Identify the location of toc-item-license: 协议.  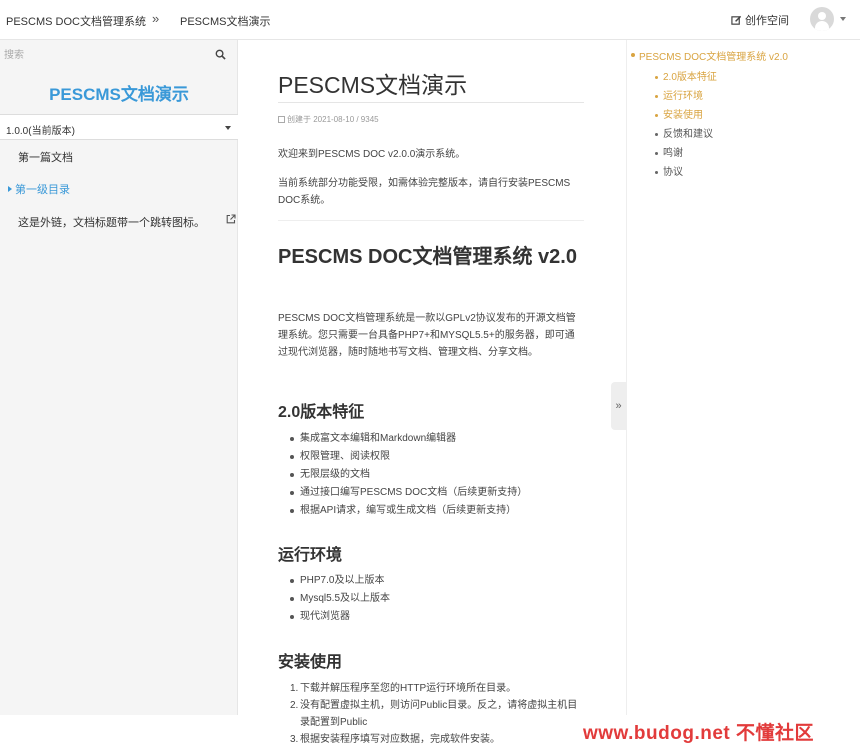
(686, 172).